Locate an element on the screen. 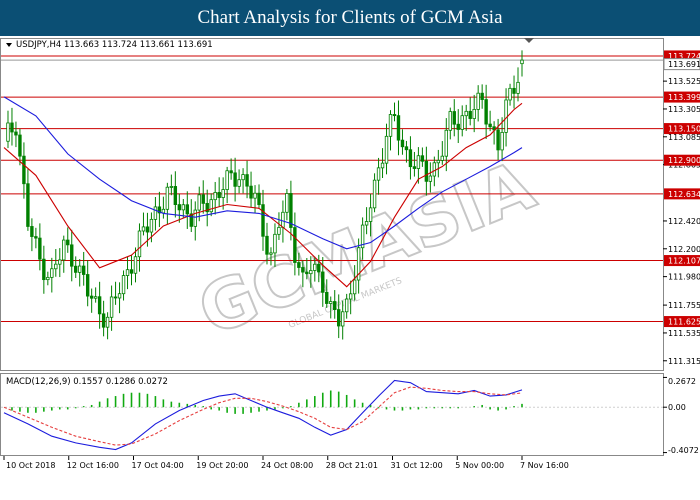 The width and height of the screenshot is (700, 500). price-tick-label: 113.085 is located at coordinates (684, 137).